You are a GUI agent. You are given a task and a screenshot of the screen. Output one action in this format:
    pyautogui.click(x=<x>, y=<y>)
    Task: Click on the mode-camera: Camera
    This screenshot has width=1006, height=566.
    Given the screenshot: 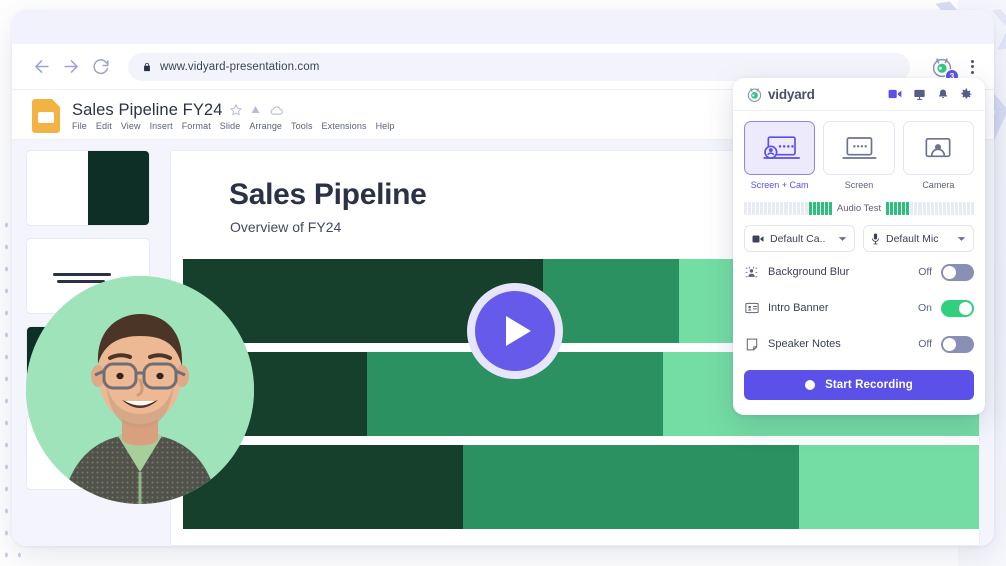 What is the action you would take?
    pyautogui.click(x=938, y=155)
    